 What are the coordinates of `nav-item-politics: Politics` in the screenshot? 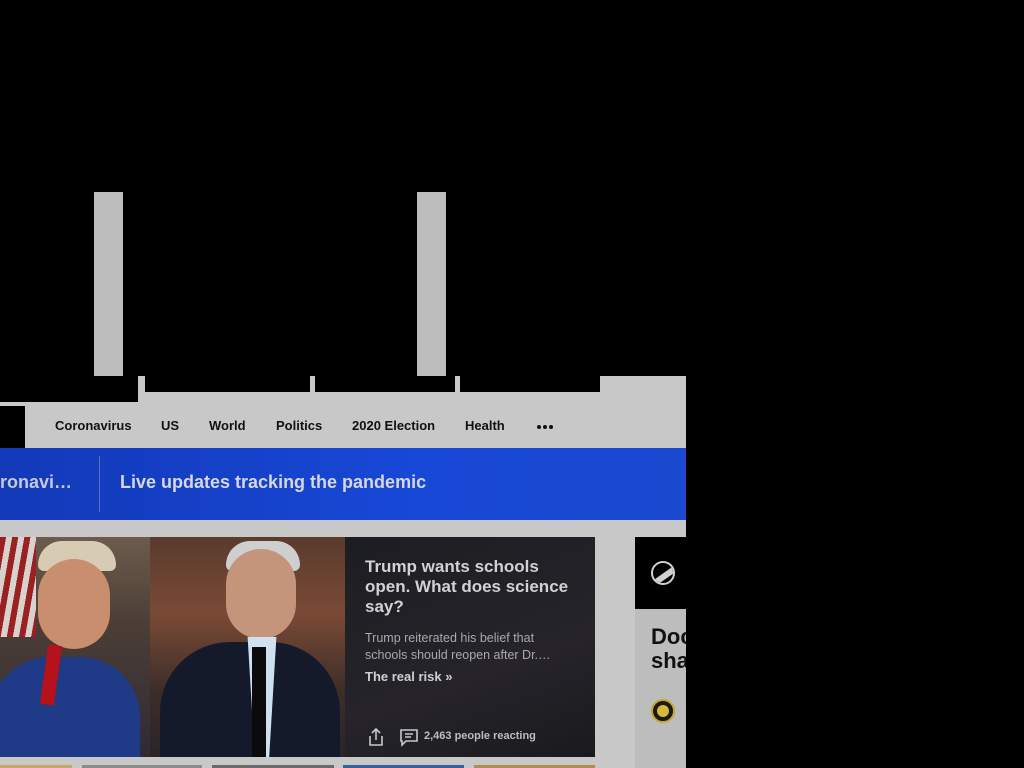 It's located at (299, 425).